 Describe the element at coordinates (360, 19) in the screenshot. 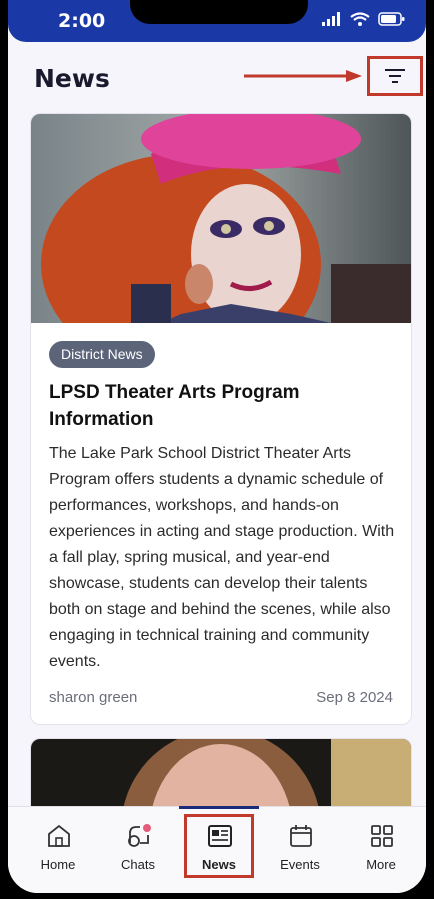

I see `wifi-icon` at that location.